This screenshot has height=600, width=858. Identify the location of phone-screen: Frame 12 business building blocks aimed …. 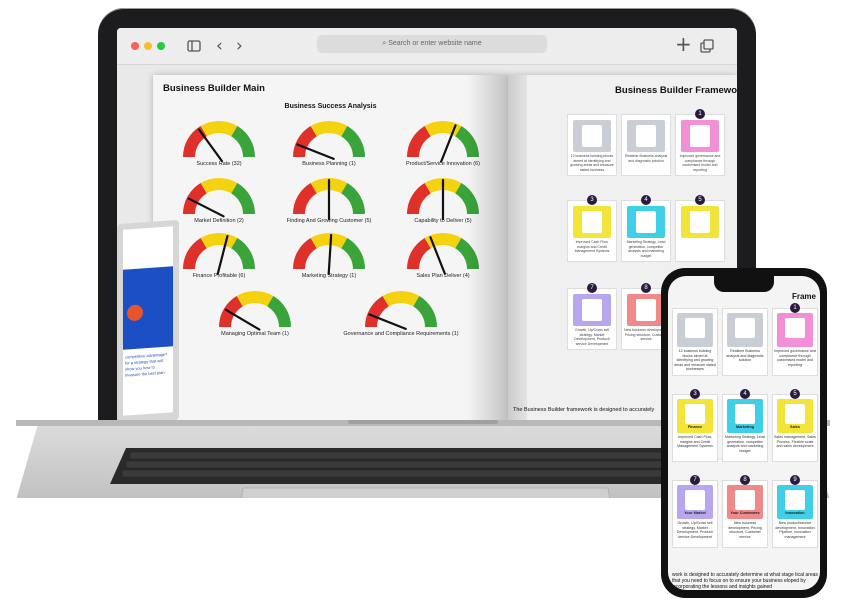
(744, 433).